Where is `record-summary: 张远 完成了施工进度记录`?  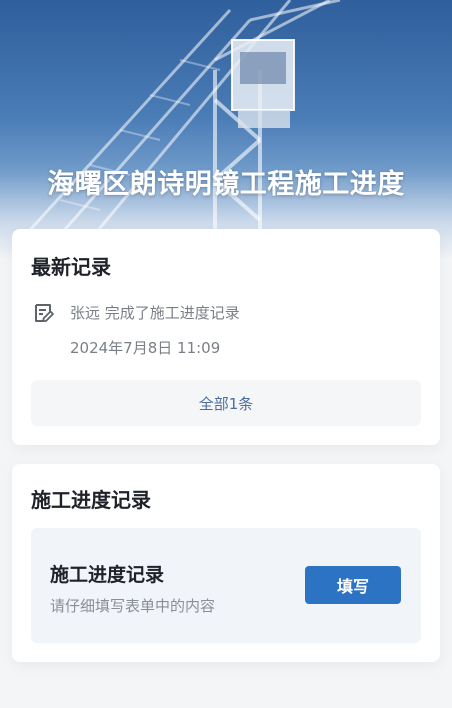
record-summary: 张远 完成了施工进度记录 is located at coordinates (155, 313).